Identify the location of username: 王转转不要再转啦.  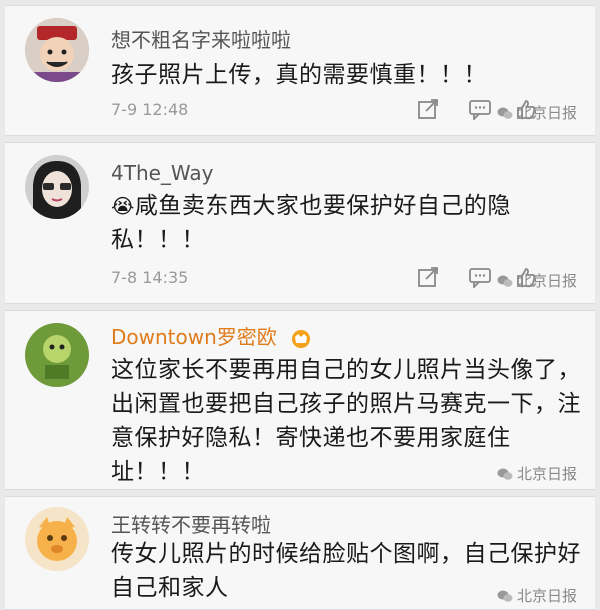
(191, 523).